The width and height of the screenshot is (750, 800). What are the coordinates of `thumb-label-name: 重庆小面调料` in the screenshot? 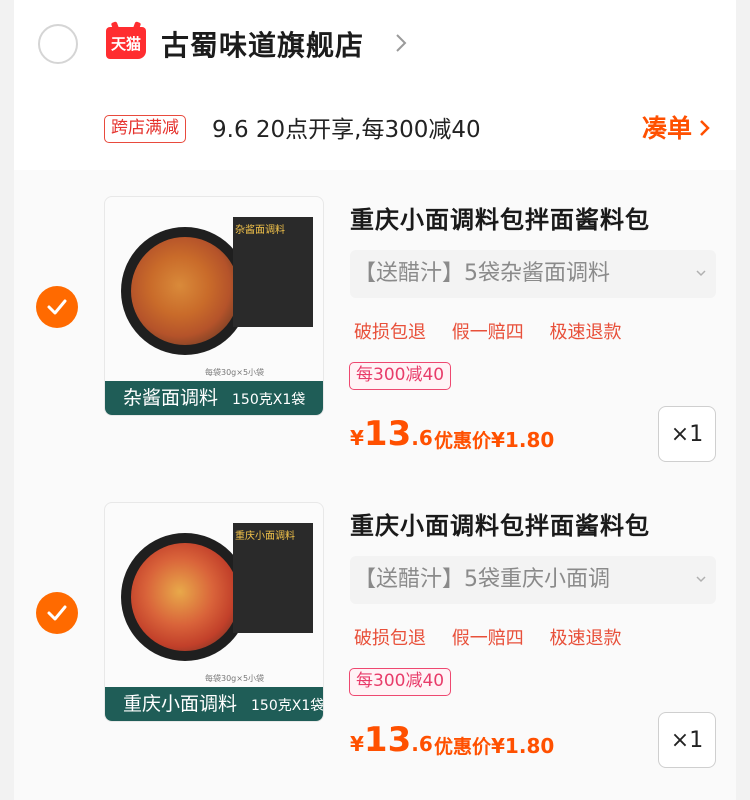 It's located at (180, 704).